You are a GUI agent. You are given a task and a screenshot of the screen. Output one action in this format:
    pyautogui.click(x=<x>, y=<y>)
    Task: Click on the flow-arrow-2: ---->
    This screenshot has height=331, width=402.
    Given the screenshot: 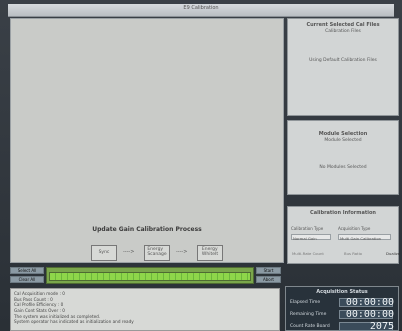 What is the action you would take?
    pyautogui.click(x=182, y=252)
    